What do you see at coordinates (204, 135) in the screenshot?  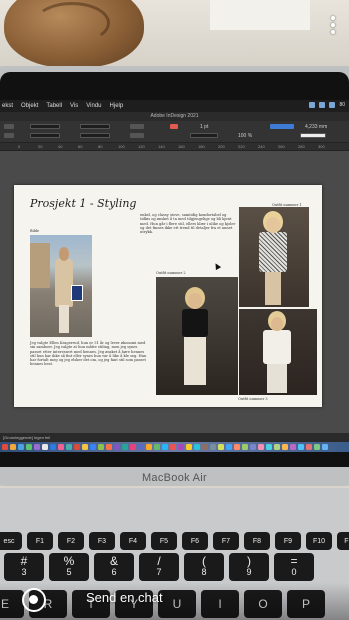 I see `stroke-style-select` at bounding box center [204, 135].